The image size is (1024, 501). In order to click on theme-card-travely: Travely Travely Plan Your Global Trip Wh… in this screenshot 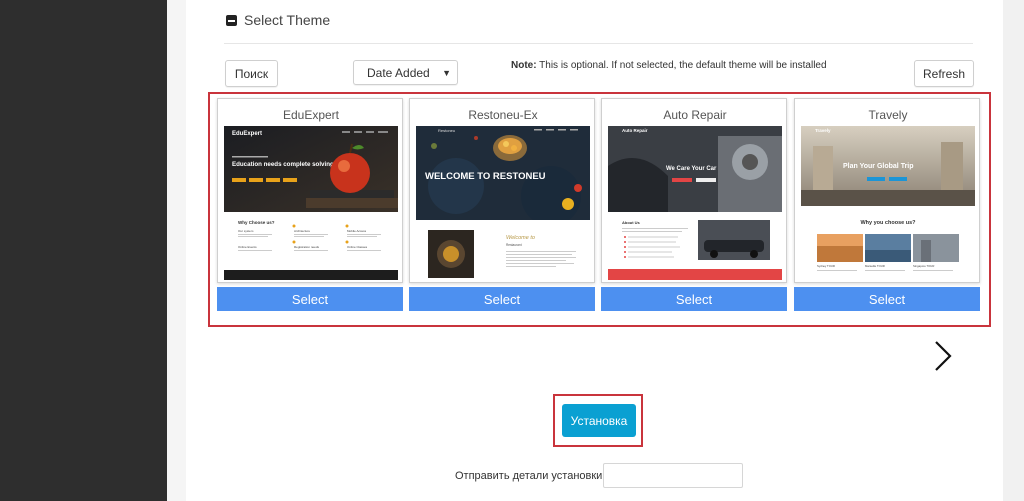, I will do `click(887, 206)`.